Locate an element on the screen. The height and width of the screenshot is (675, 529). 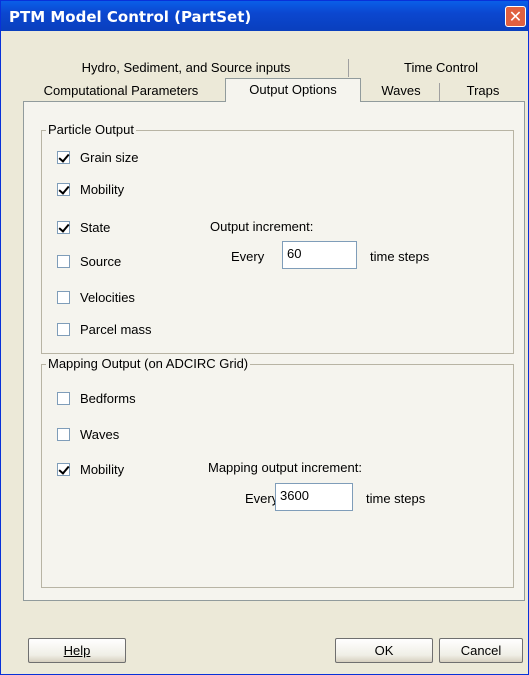
ok-label: OK is located at coordinates (384, 650).